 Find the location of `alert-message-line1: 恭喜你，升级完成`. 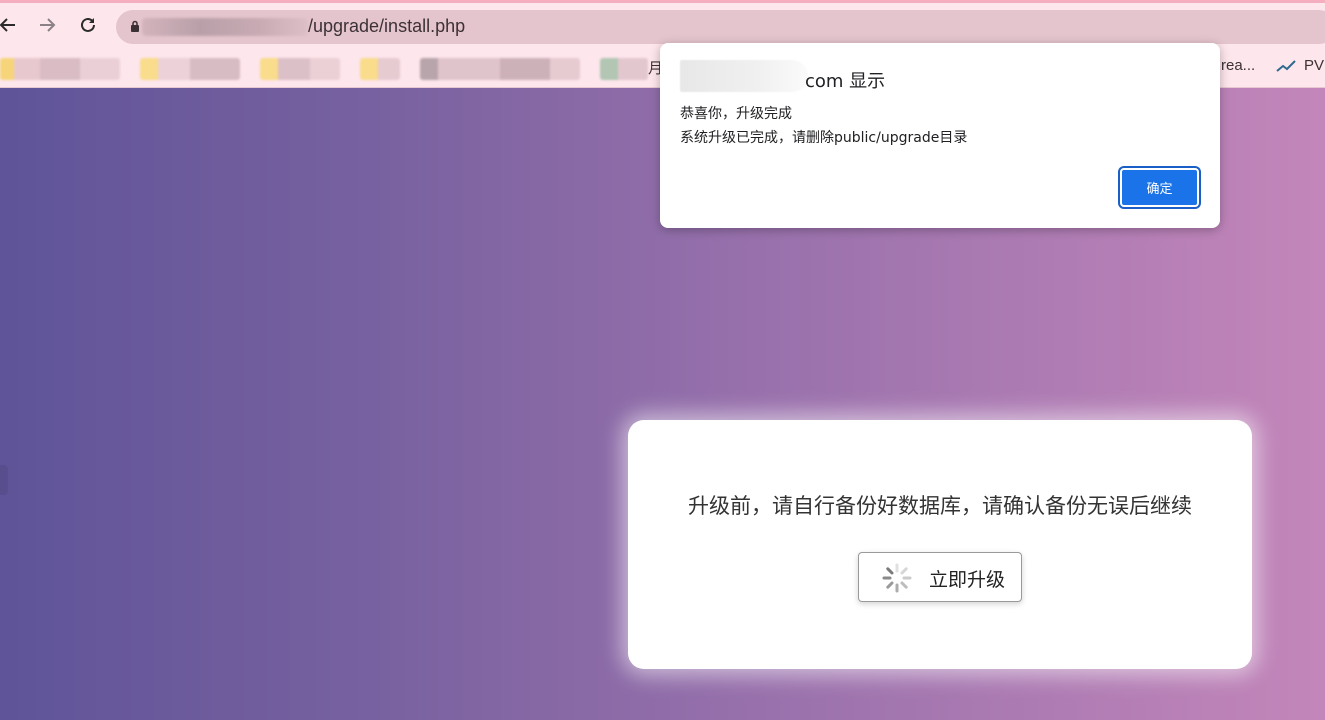

alert-message-line1: 恭喜你，升级完成 is located at coordinates (736, 114).